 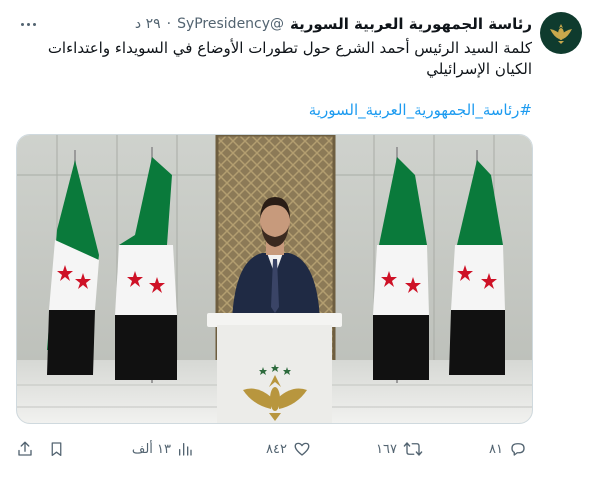 What do you see at coordinates (302, 449) in the screenshot?
I see `like-icon` at bounding box center [302, 449].